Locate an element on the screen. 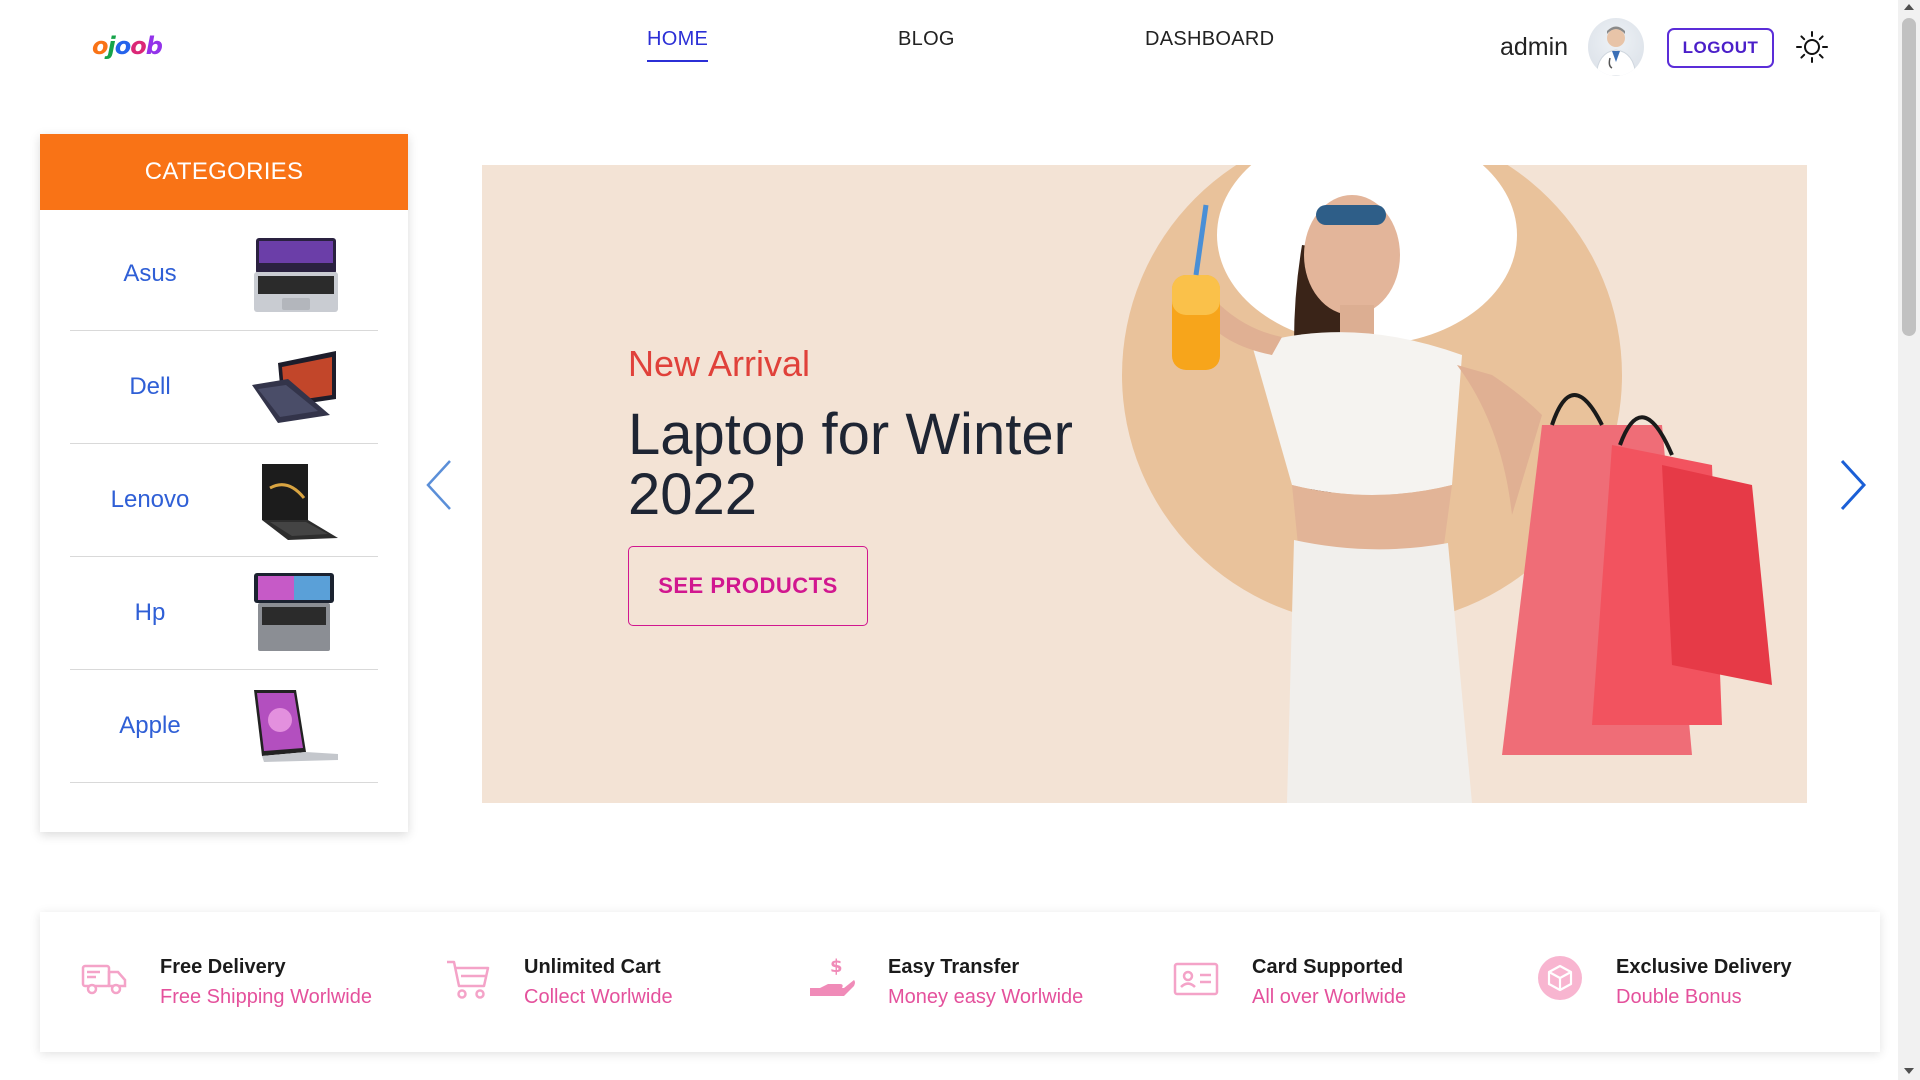 The height and width of the screenshot is (1080, 1920). category-label: Lenovo is located at coordinates (150, 499).